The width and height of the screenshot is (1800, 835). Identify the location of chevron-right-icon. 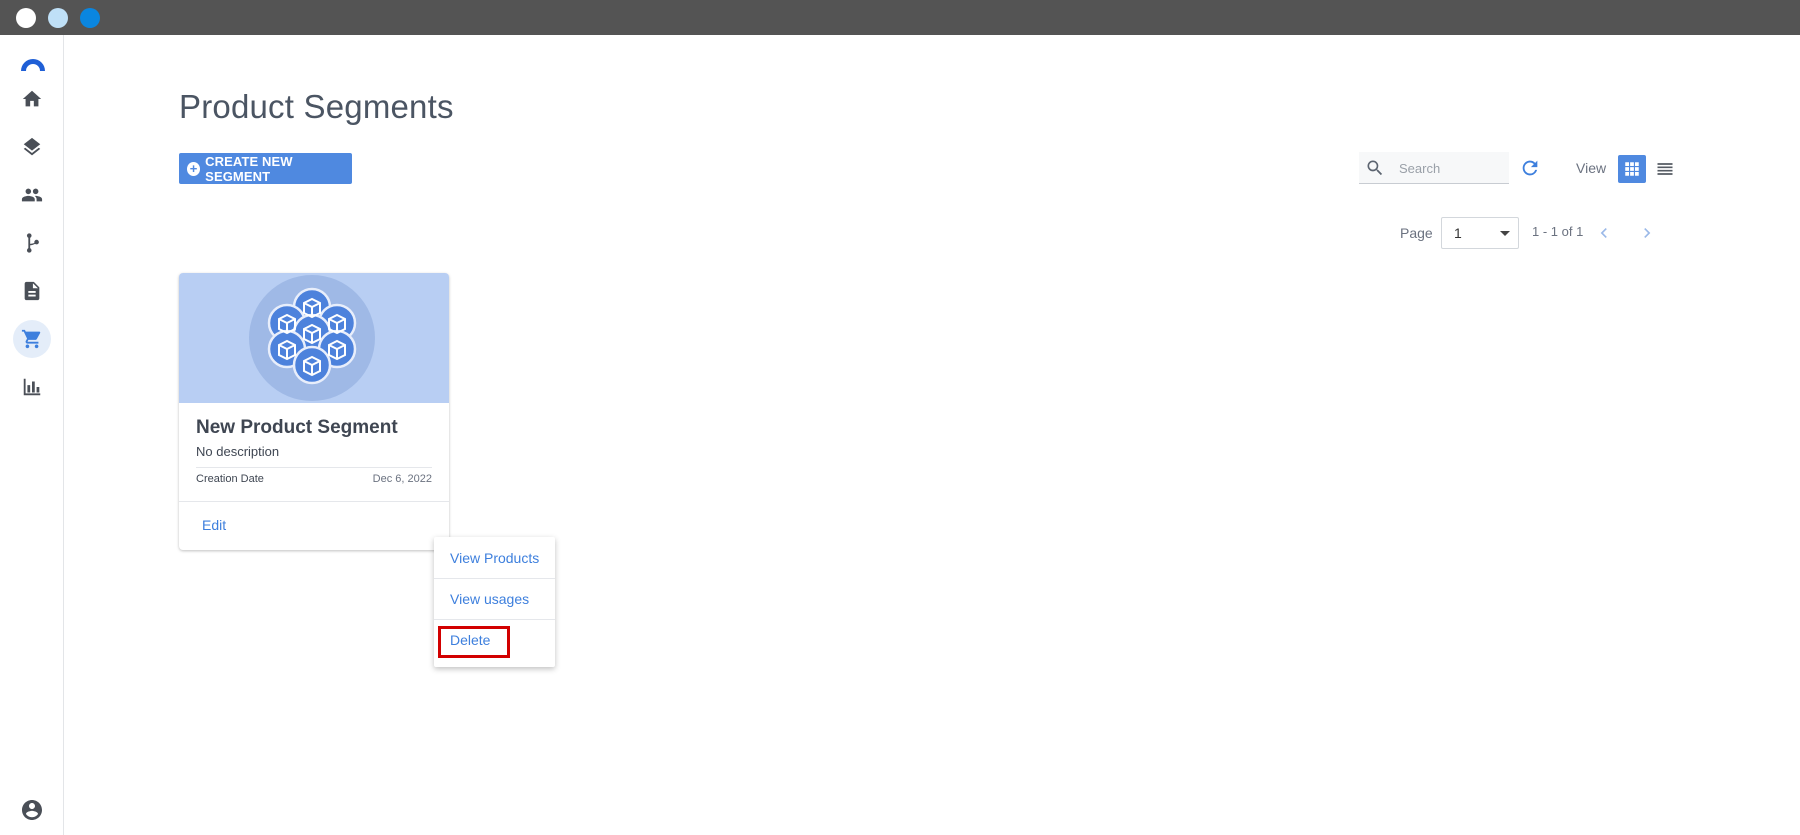
(1647, 233).